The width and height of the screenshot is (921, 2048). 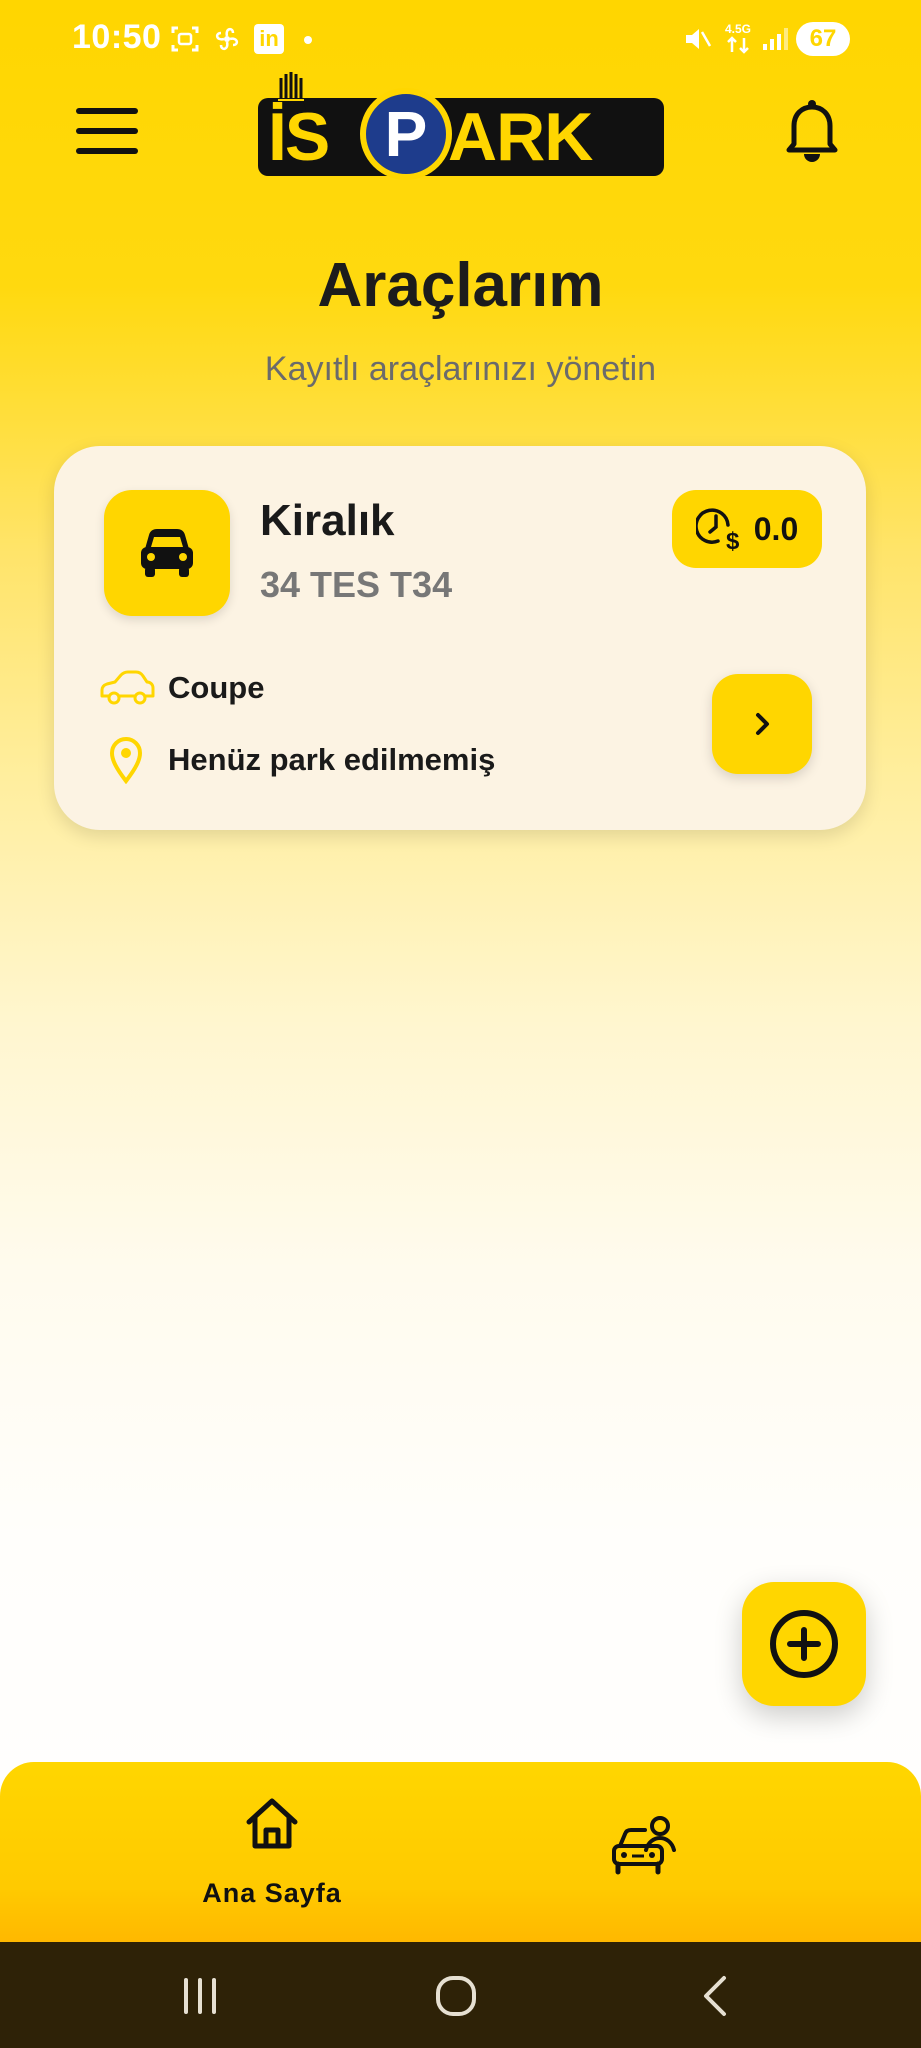 I want to click on vehicle-avatar, so click(x=167, y=553).